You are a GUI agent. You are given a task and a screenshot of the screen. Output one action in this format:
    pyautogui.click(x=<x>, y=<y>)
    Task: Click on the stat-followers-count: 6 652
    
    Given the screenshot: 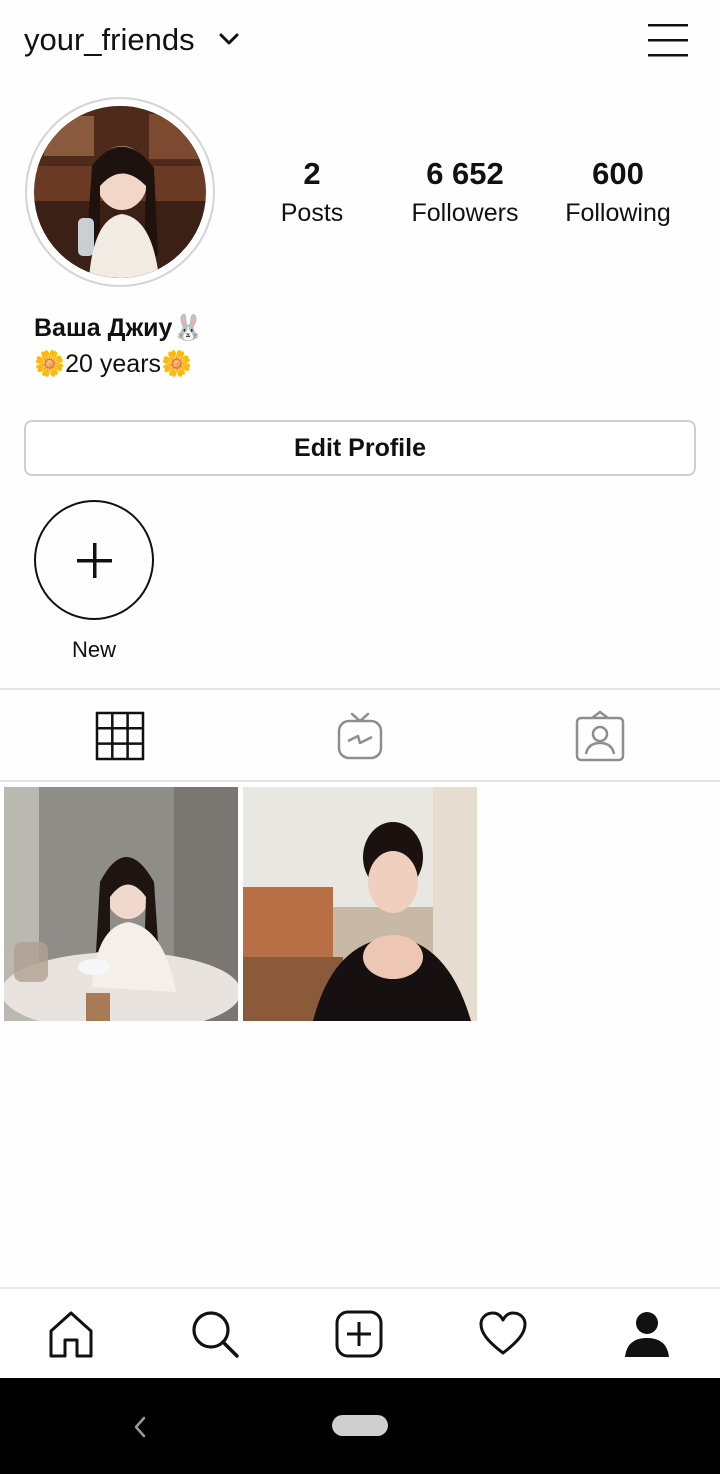 What is the action you would take?
    pyautogui.click(x=465, y=173)
    